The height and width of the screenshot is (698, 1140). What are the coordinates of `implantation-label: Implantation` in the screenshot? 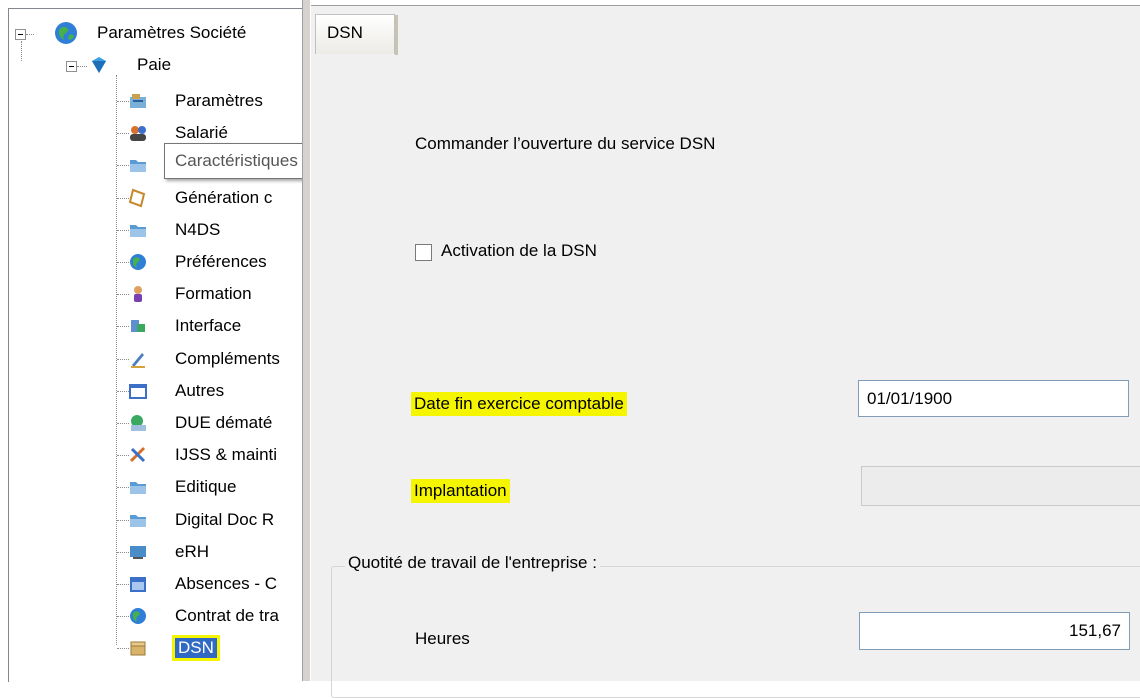 It's located at (460, 491).